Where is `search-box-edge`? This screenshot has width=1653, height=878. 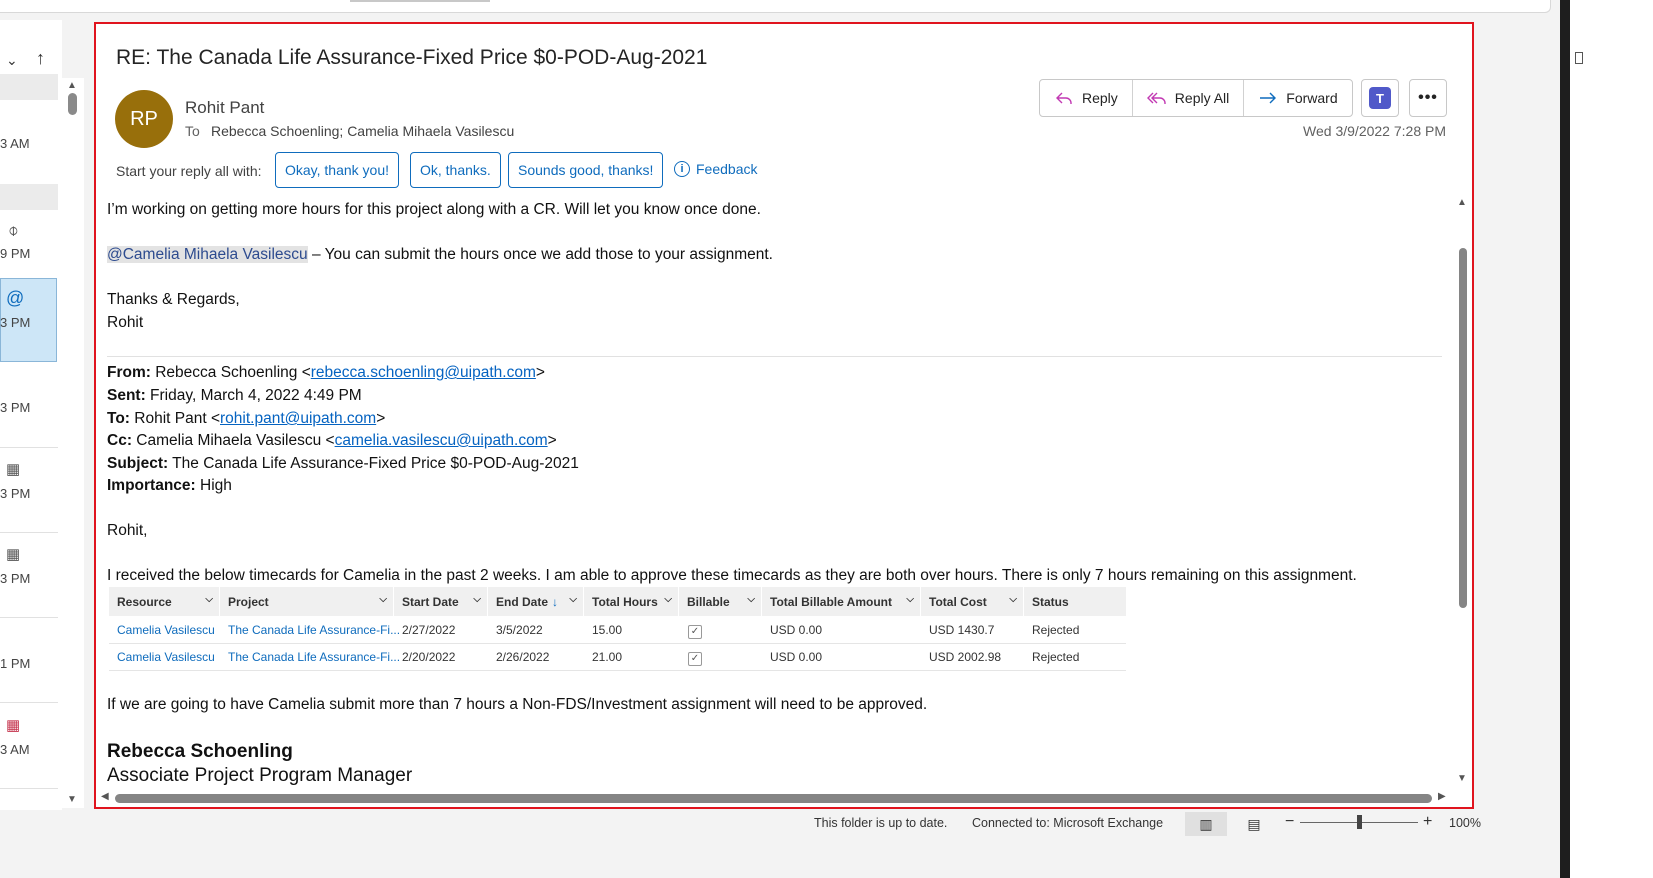 search-box-edge is located at coordinates (420, 1).